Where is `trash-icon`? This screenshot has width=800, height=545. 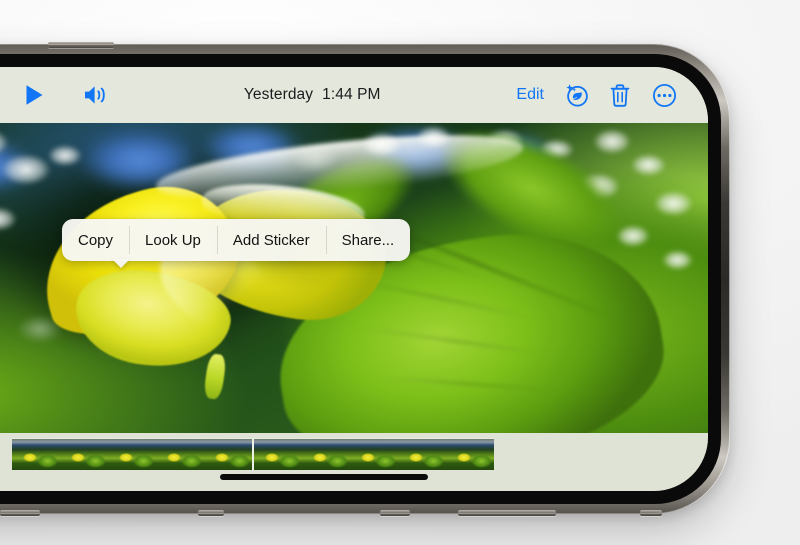
trash-icon is located at coordinates (620, 95).